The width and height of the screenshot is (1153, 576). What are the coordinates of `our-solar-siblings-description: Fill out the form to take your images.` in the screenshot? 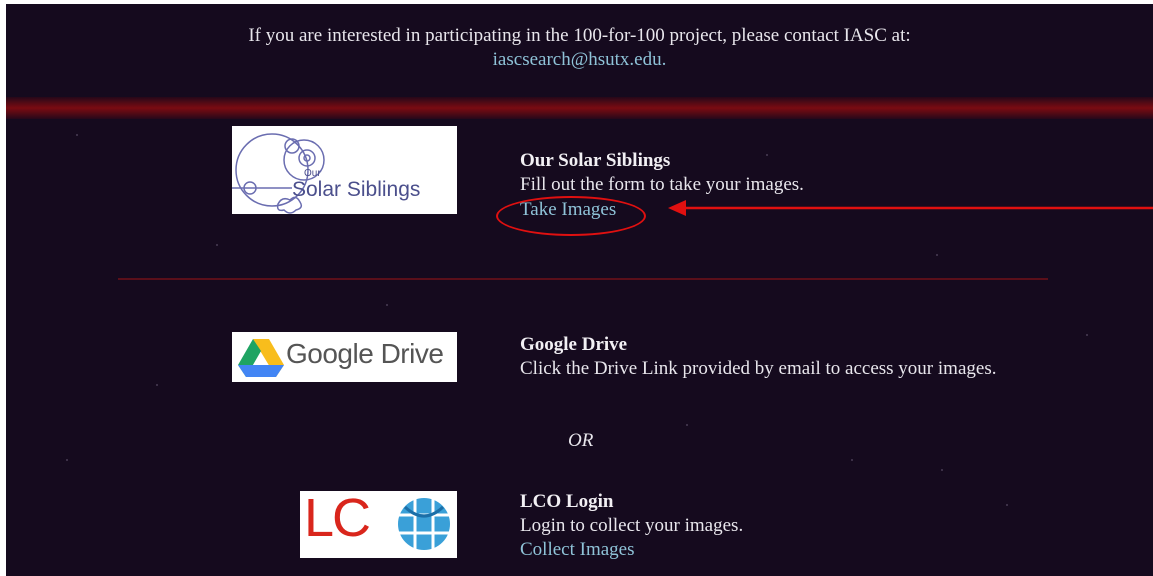 It's located at (662, 184).